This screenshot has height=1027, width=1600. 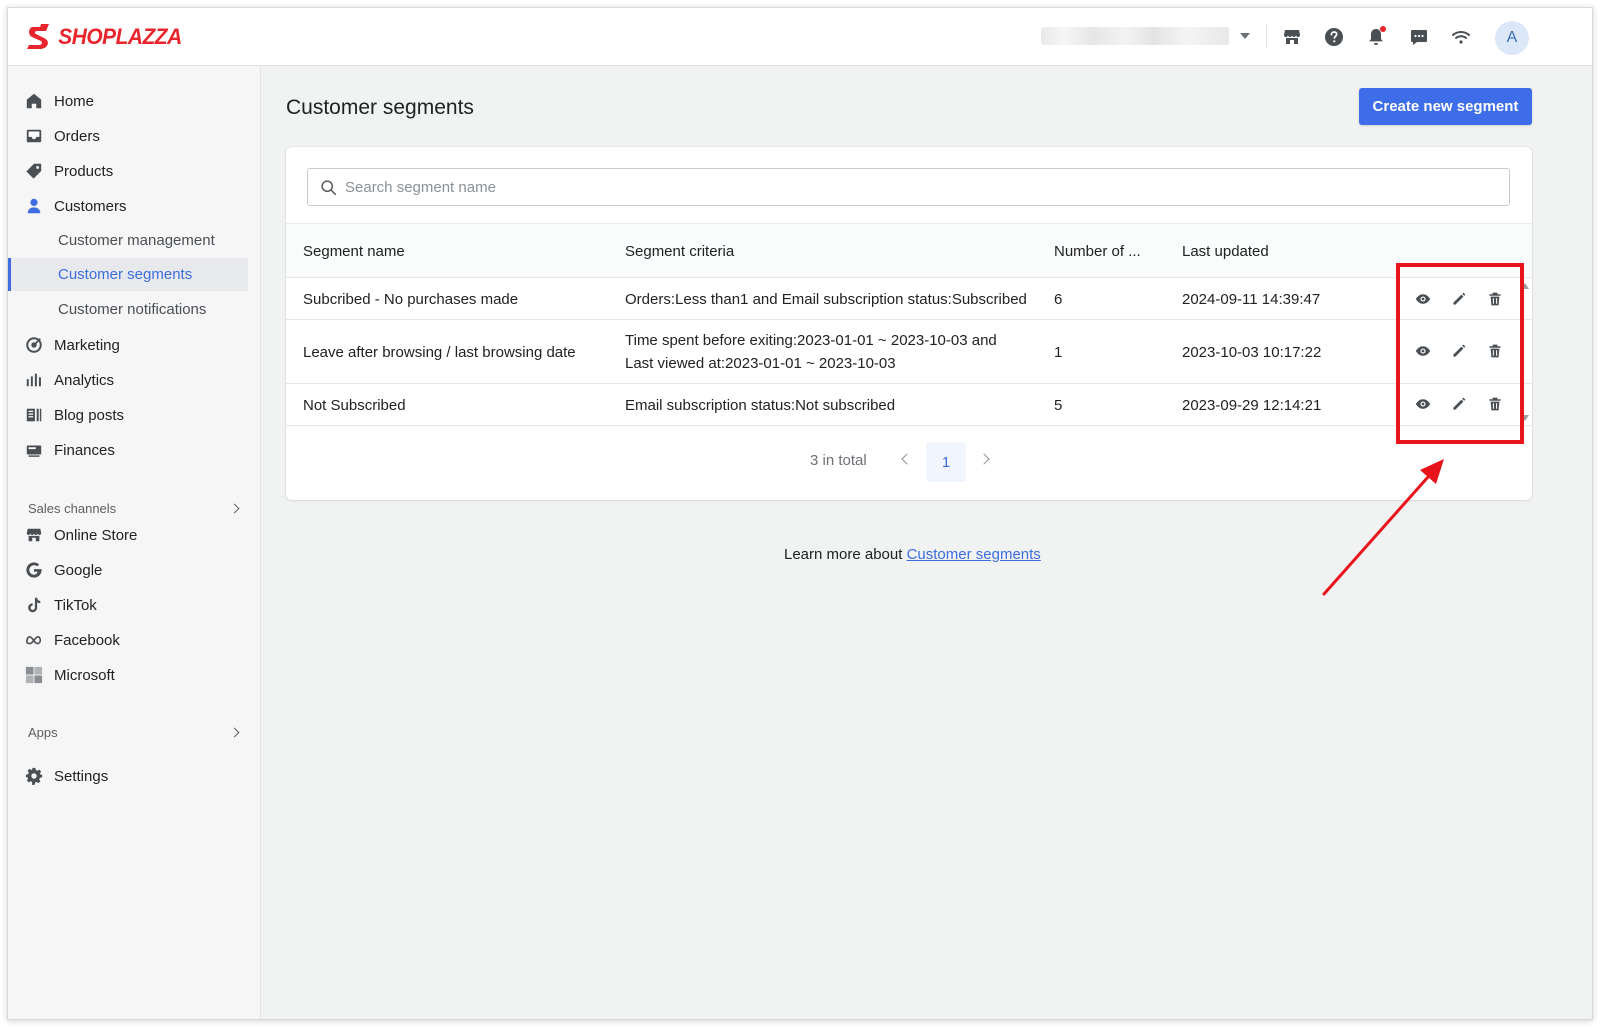 What do you see at coordinates (1383, 527) in the screenshot?
I see `annotation-arrow-icon` at bounding box center [1383, 527].